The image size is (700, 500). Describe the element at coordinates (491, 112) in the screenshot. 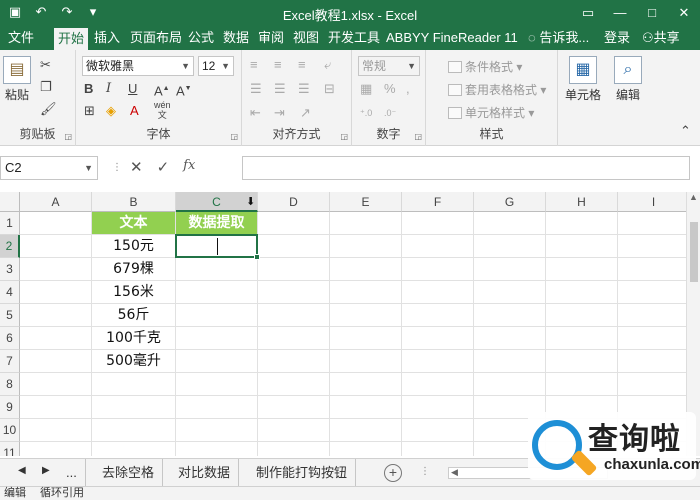

I see `cell-styles-button: 单元格样式 ▾` at that location.